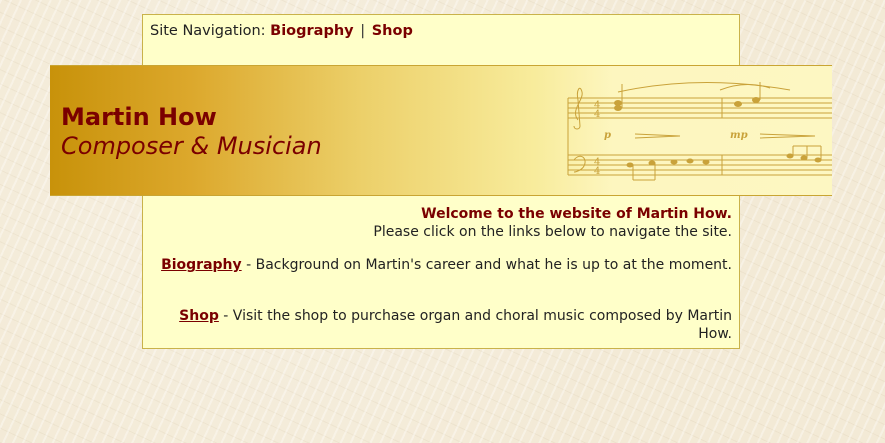 The width and height of the screenshot is (885, 443). I want to click on shop-link: Shop, so click(199, 316).